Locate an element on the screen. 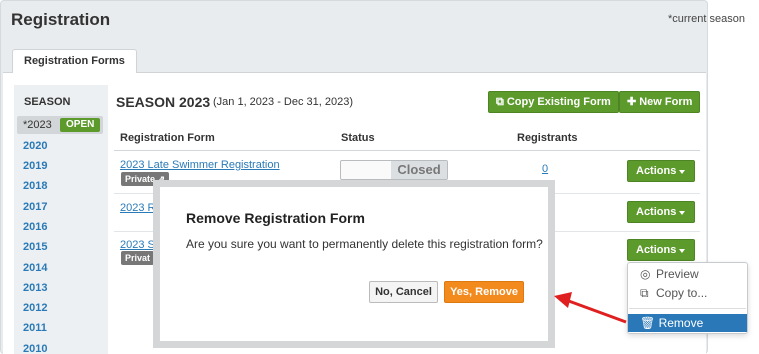 The height and width of the screenshot is (354, 759). season-date-range: (Jan 1, 2023 - Dec 31, 2023) is located at coordinates (283, 102).